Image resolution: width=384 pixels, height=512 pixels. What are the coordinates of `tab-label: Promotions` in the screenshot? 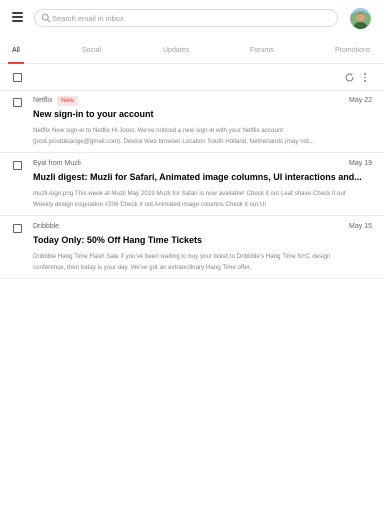 It's located at (353, 50).